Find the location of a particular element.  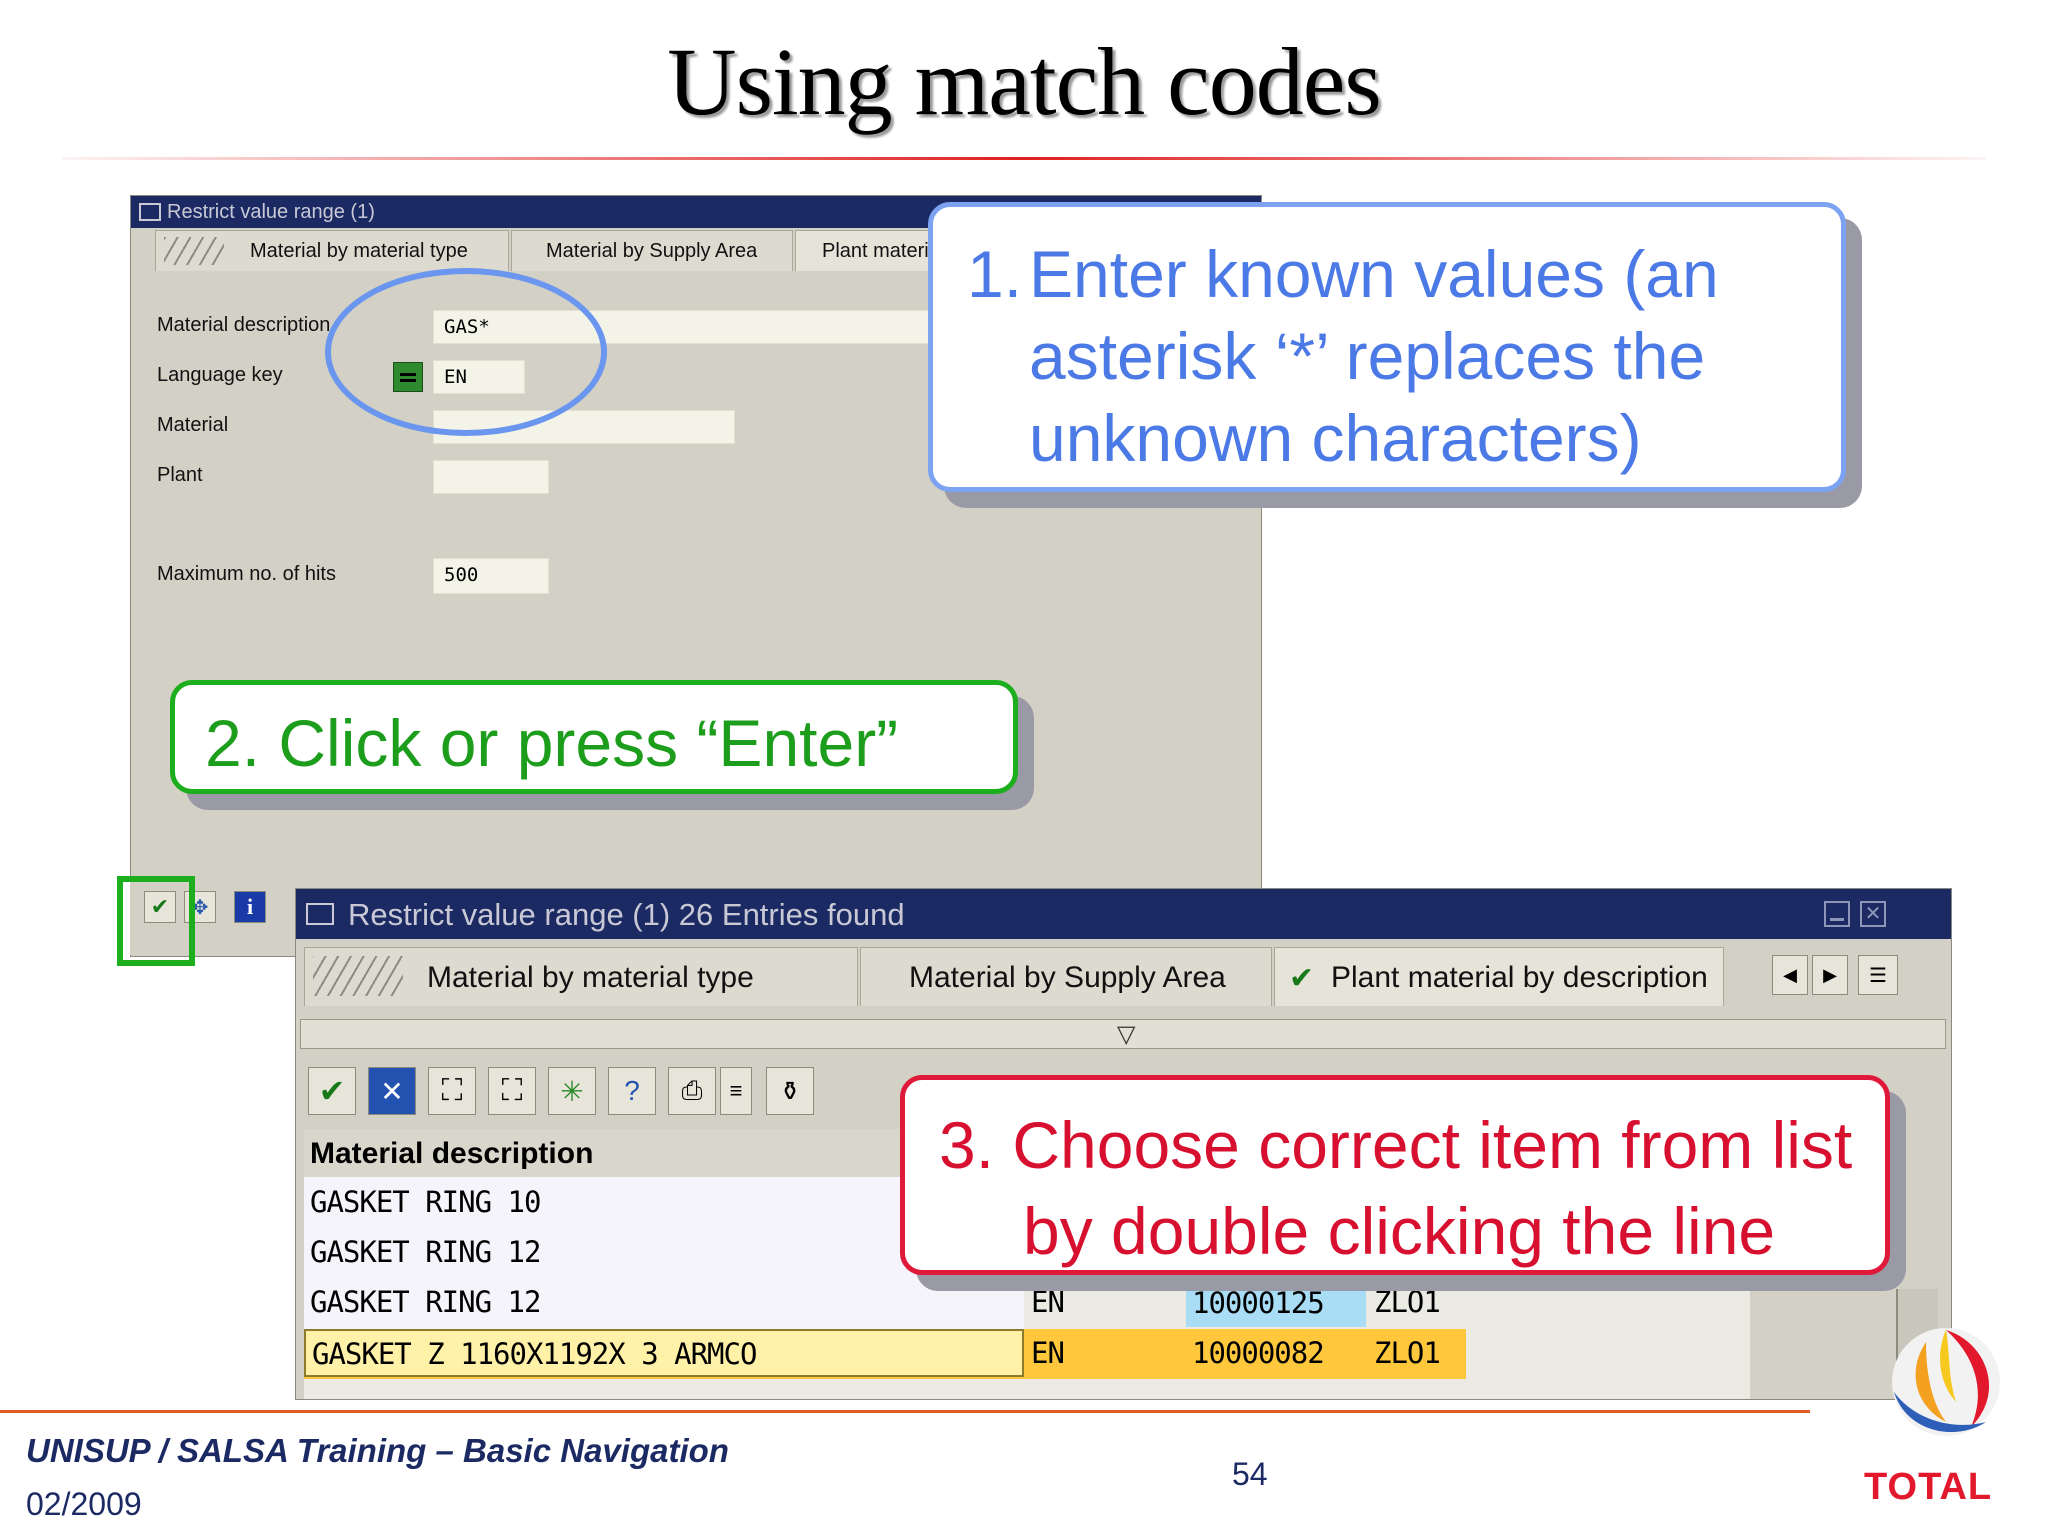

tab-list-icon: ☰ is located at coordinates (1878, 975).